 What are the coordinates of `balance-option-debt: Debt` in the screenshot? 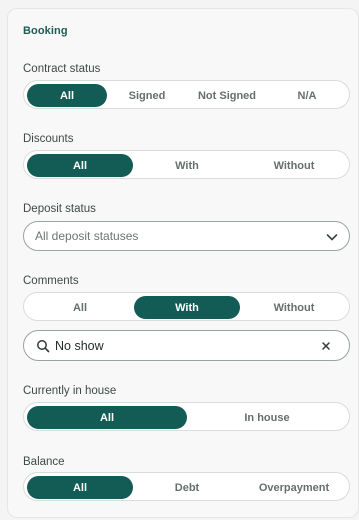 It's located at (187, 487).